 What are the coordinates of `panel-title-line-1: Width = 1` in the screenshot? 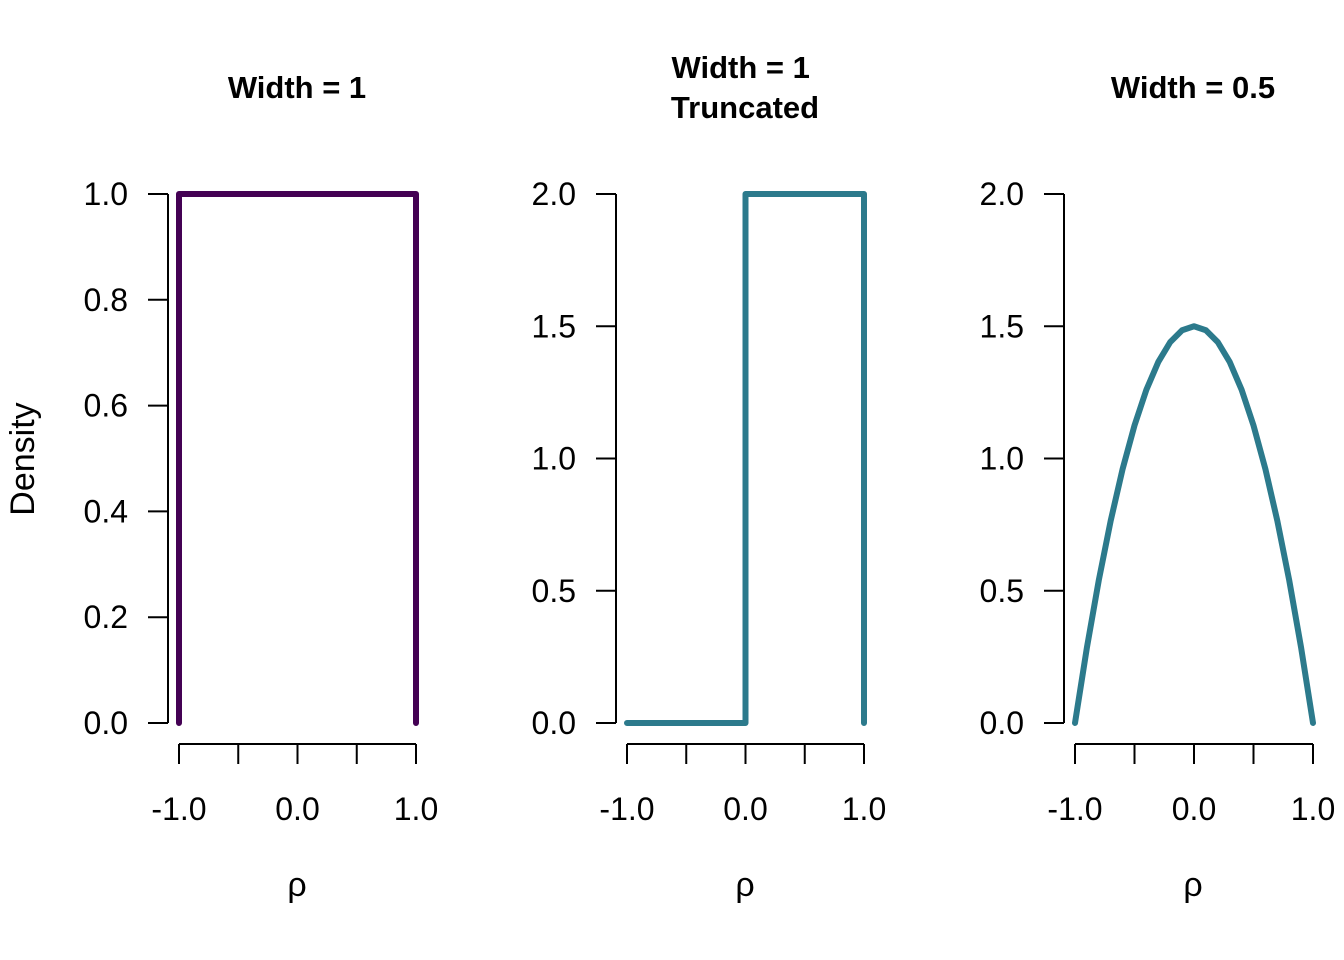 It's located at (741, 67).